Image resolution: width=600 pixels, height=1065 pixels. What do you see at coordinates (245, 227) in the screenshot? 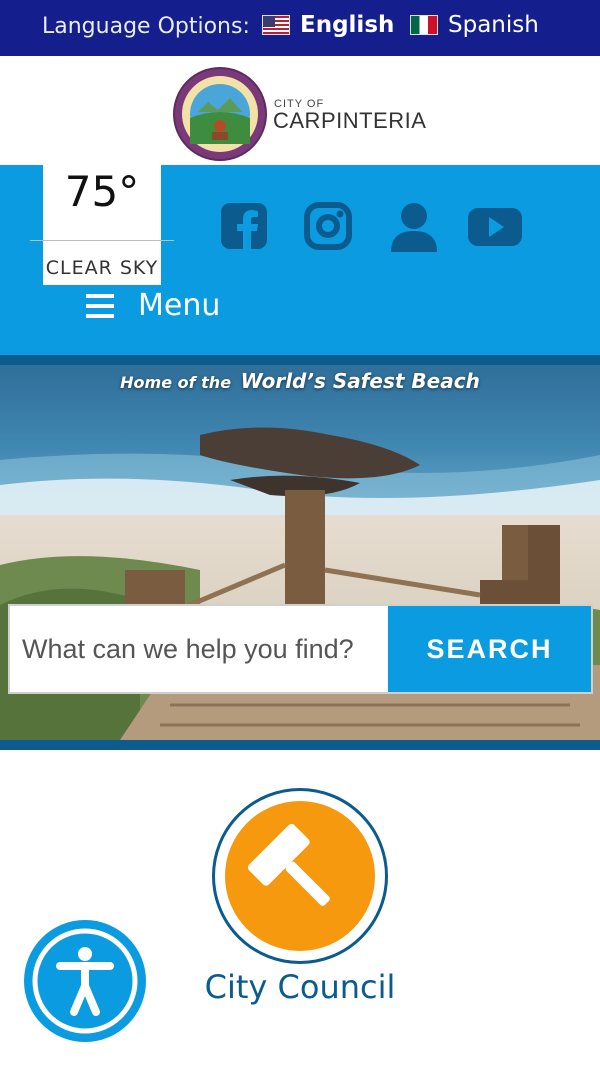
I see `facebook-icon` at bounding box center [245, 227].